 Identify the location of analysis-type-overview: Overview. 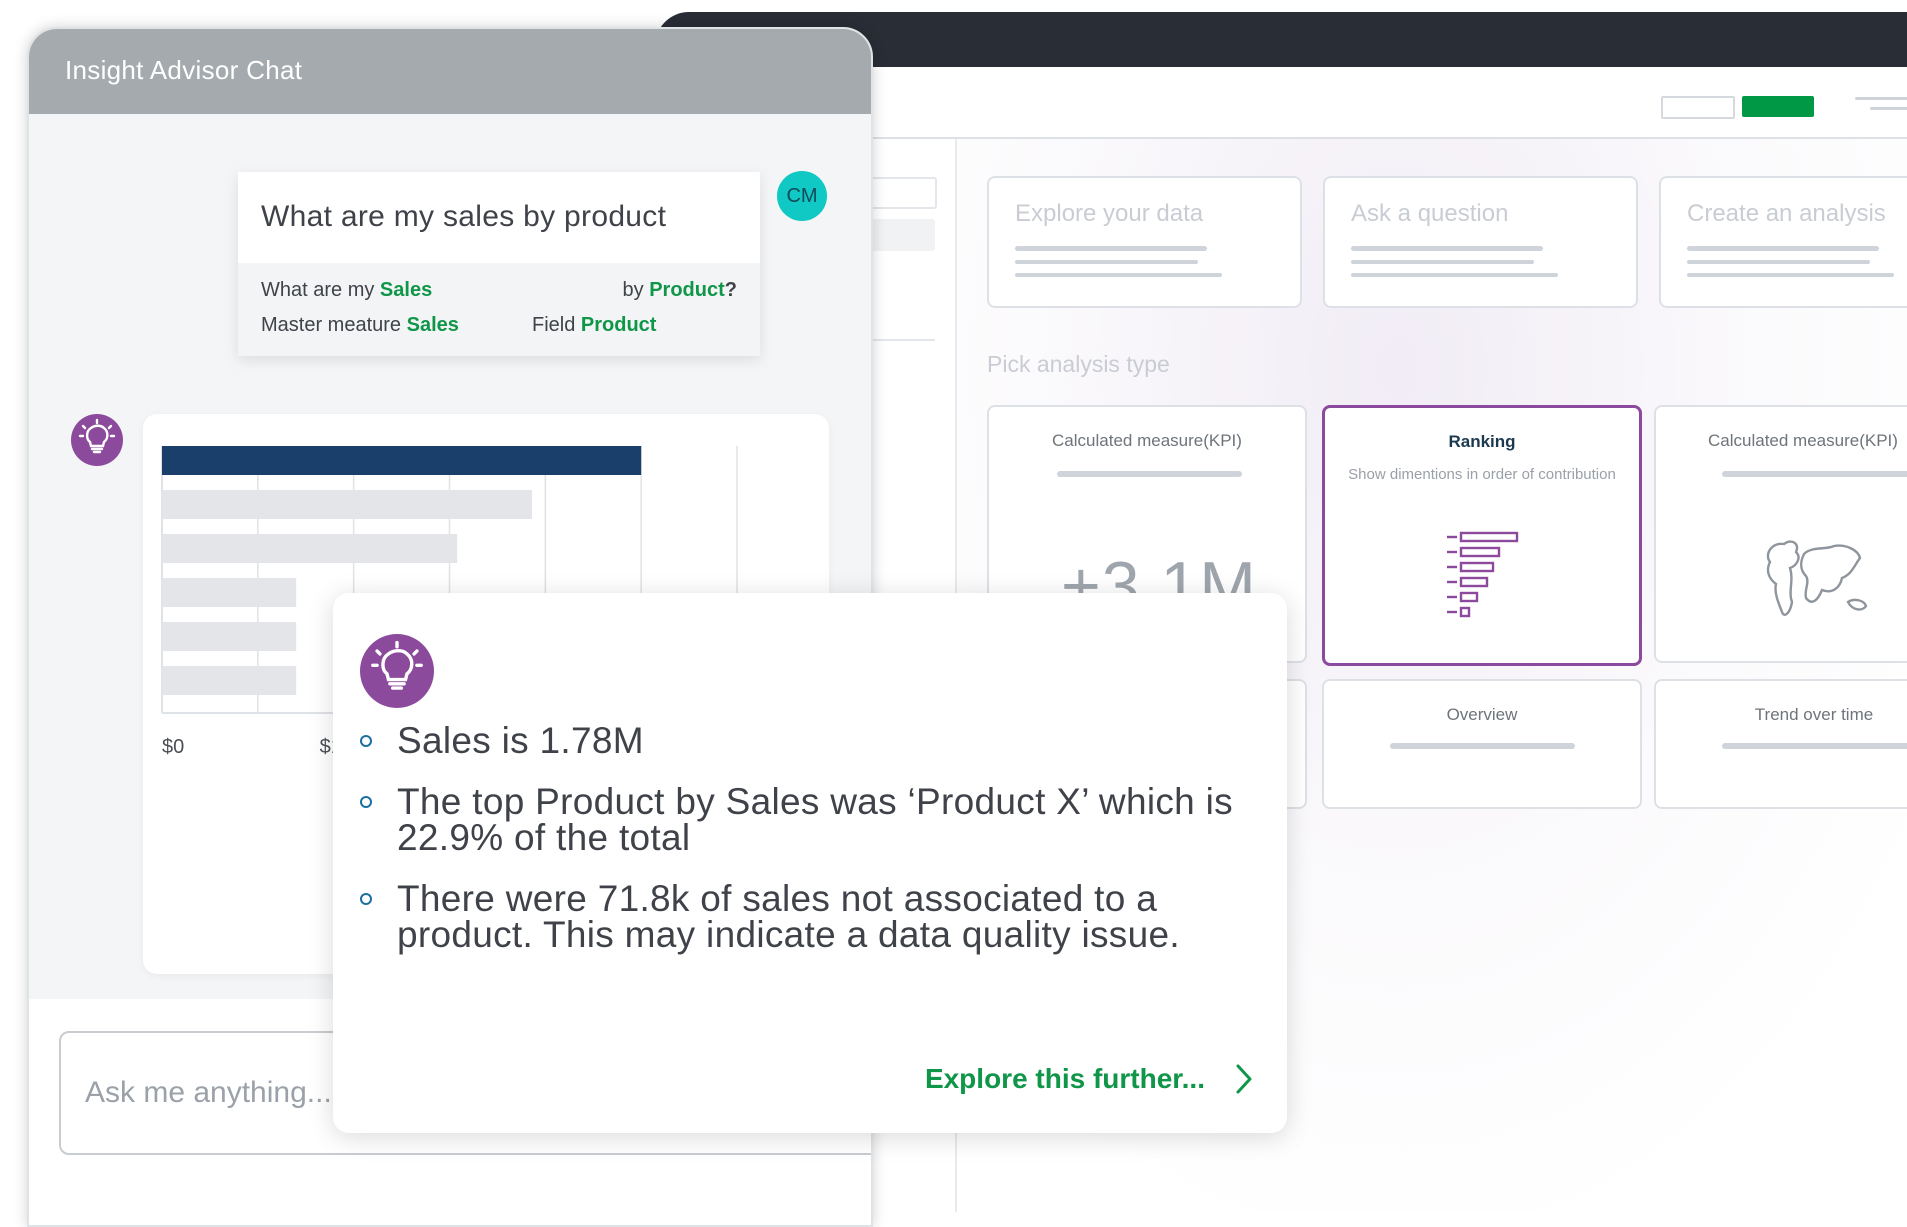
(1482, 744).